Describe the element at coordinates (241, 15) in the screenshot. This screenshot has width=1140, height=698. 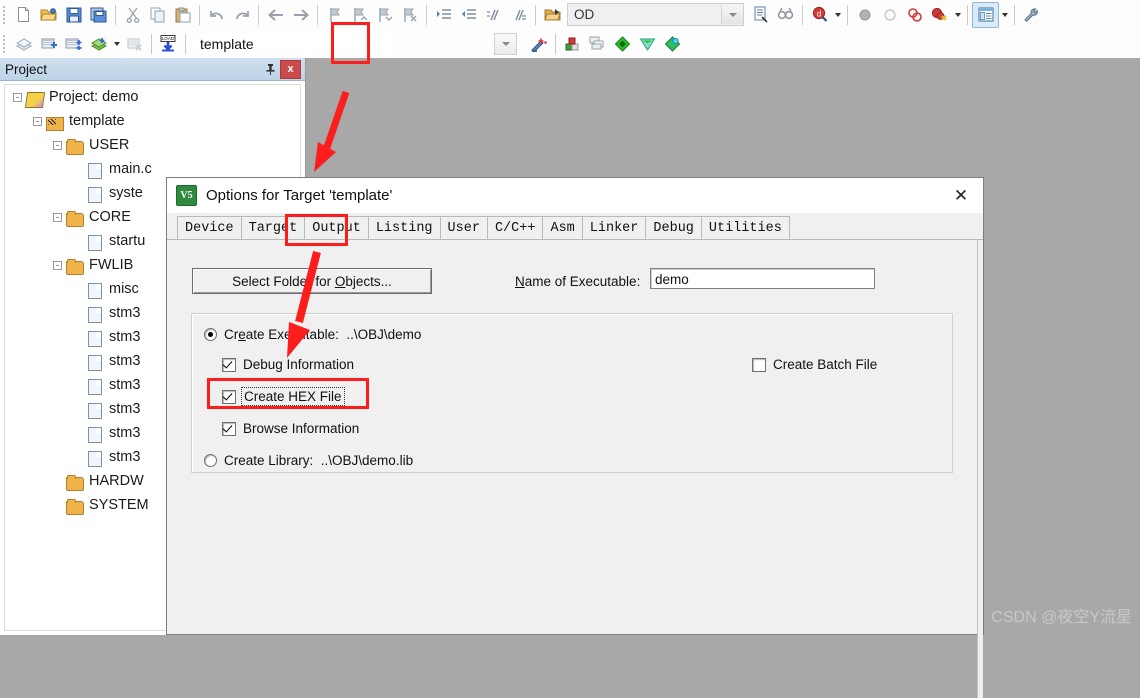
I see `redo-icon` at that location.